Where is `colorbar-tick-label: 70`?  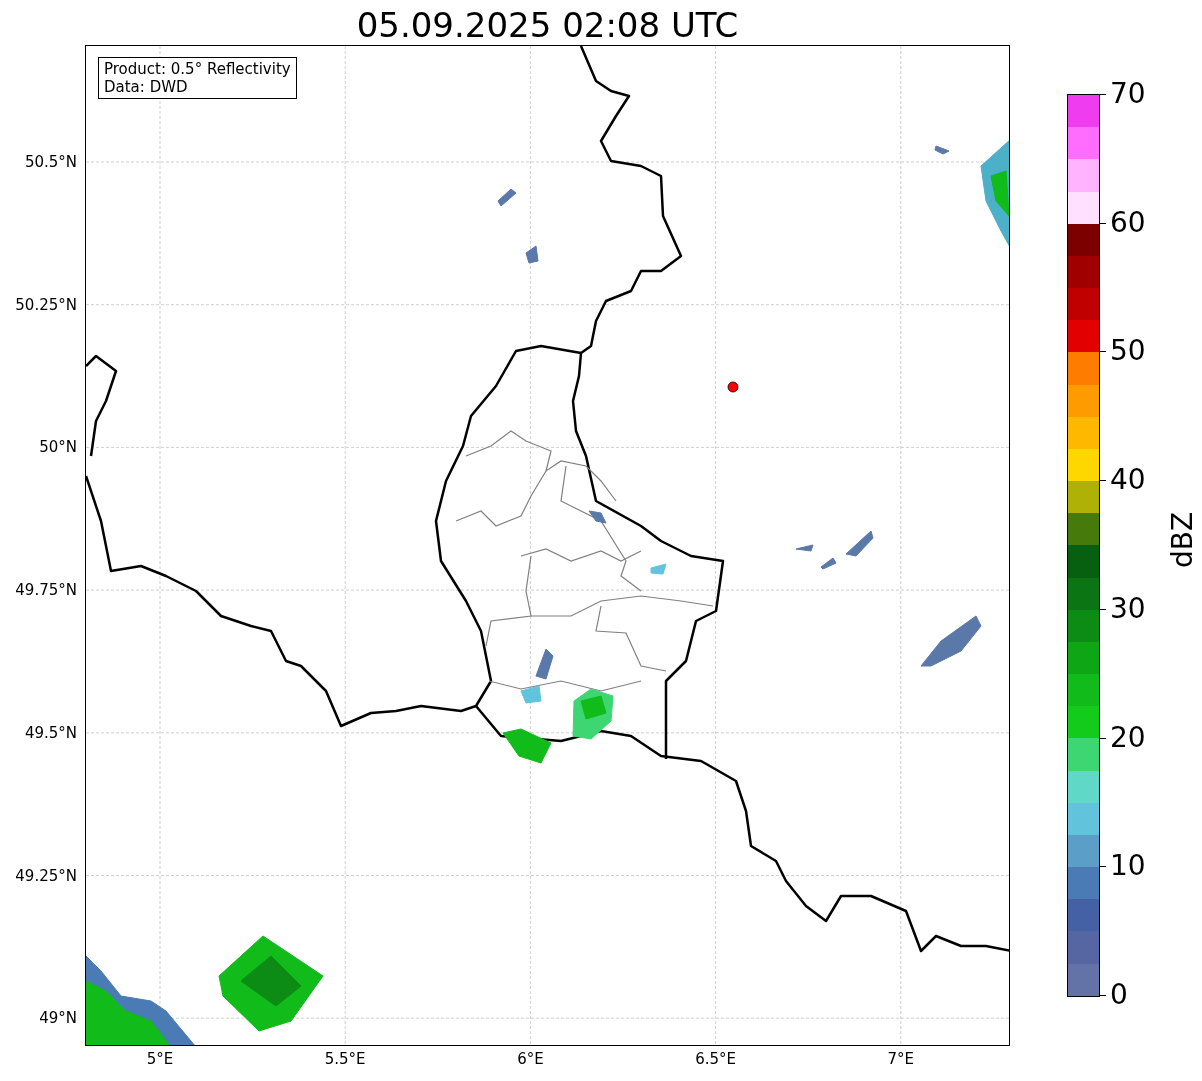
colorbar-tick-label: 70 is located at coordinates (1128, 94).